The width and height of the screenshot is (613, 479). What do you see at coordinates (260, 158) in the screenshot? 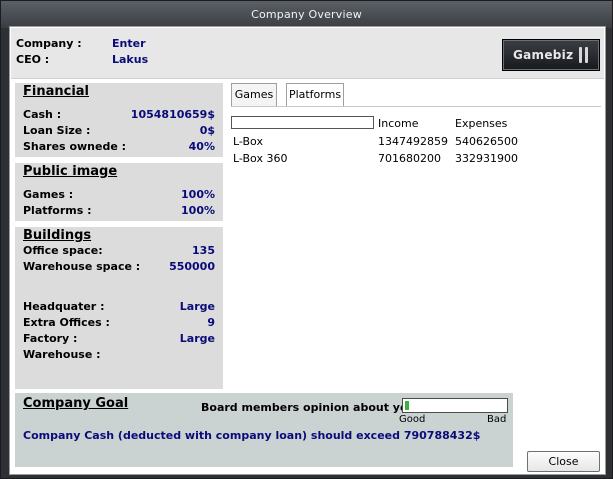
I see `platform-name: L-Box 360` at bounding box center [260, 158].